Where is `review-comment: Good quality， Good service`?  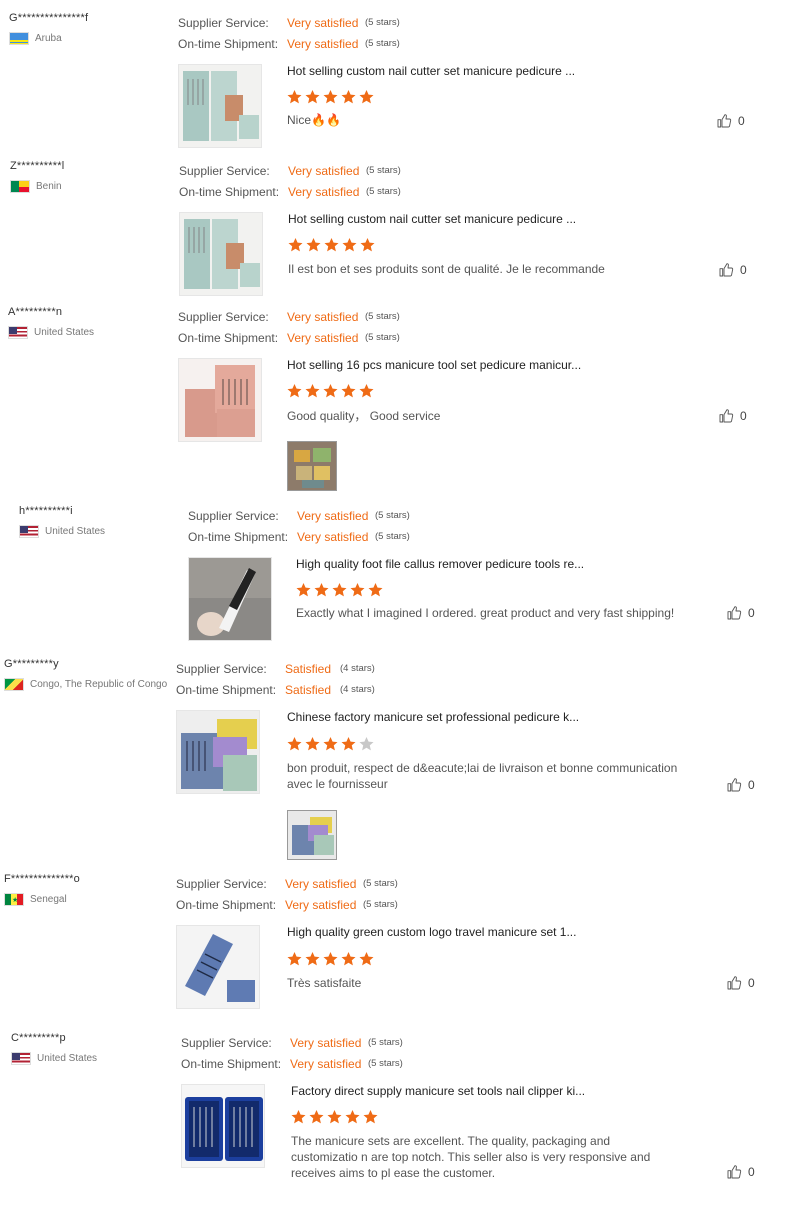 review-comment: Good quality， Good service is located at coordinates (364, 416).